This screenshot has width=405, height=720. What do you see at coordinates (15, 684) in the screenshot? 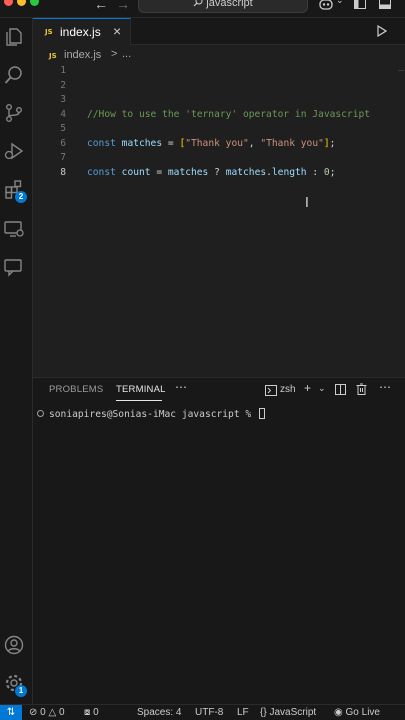
I see `activity-manage: 1` at bounding box center [15, 684].